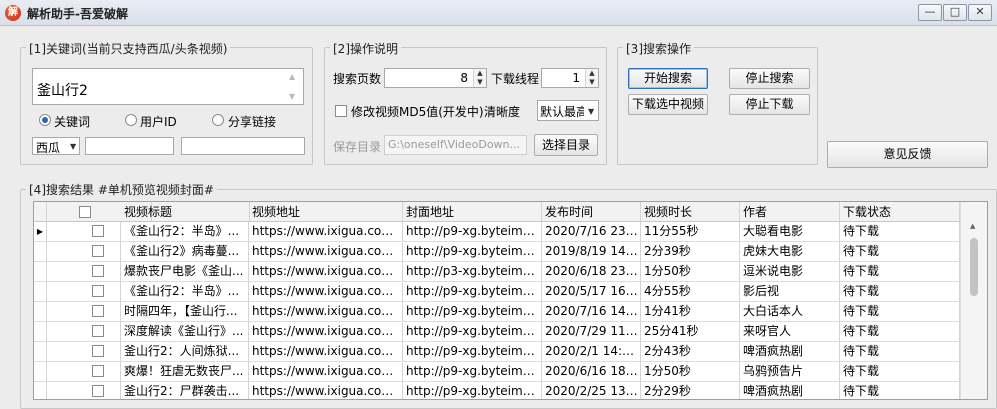 The height and width of the screenshot is (409, 997). Describe the element at coordinates (56, 146) in the screenshot. I see `source-select: 西瓜 ▼` at that location.